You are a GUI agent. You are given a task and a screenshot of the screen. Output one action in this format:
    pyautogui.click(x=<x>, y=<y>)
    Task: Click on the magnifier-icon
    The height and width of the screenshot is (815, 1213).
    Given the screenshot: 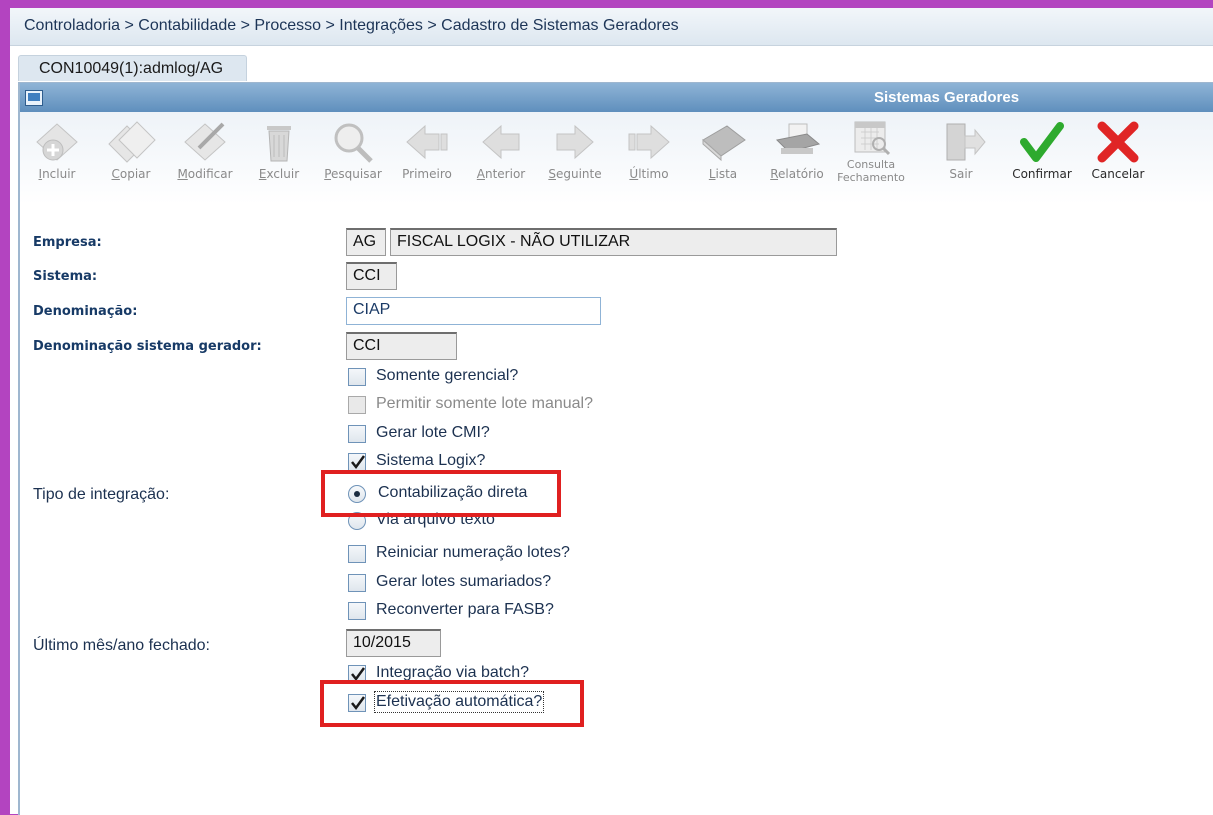 What is the action you would take?
    pyautogui.click(x=353, y=143)
    